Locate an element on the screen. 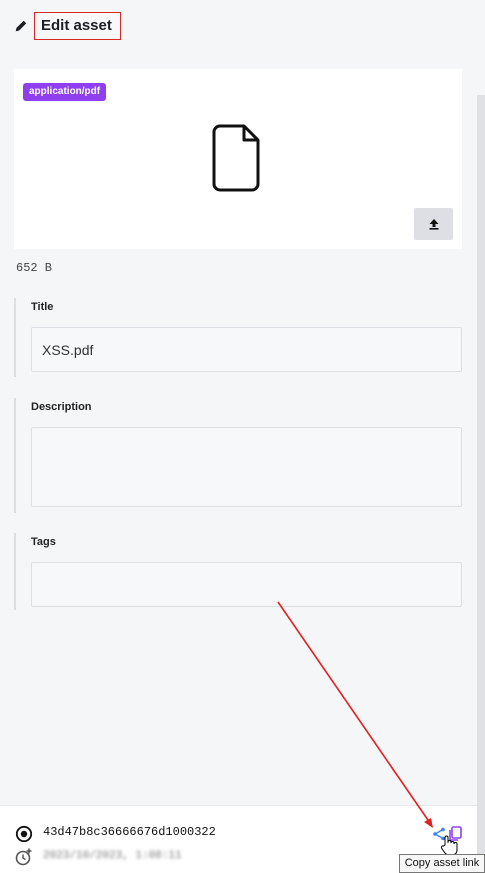 Image resolution: width=485 pixels, height=873 pixels. clock-plus-icon is located at coordinates (23, 857).